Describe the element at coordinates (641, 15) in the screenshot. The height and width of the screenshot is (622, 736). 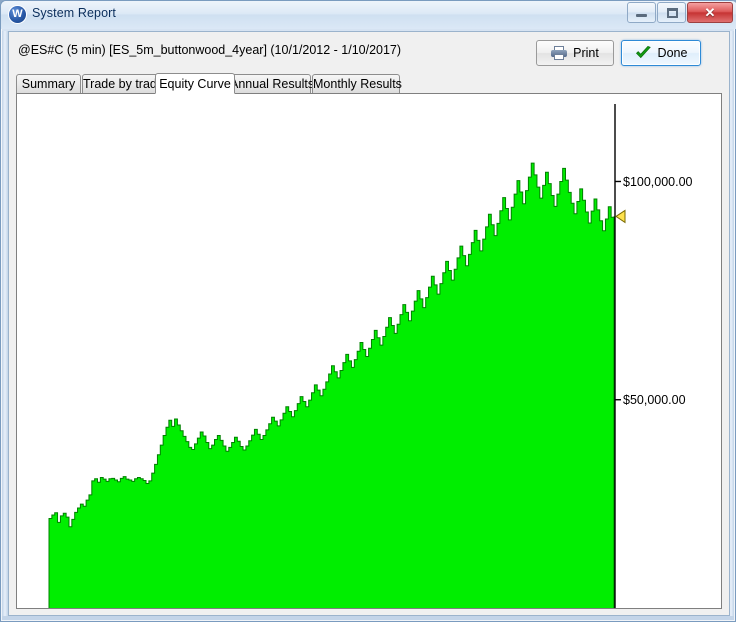
I see `minimize-icon` at that location.